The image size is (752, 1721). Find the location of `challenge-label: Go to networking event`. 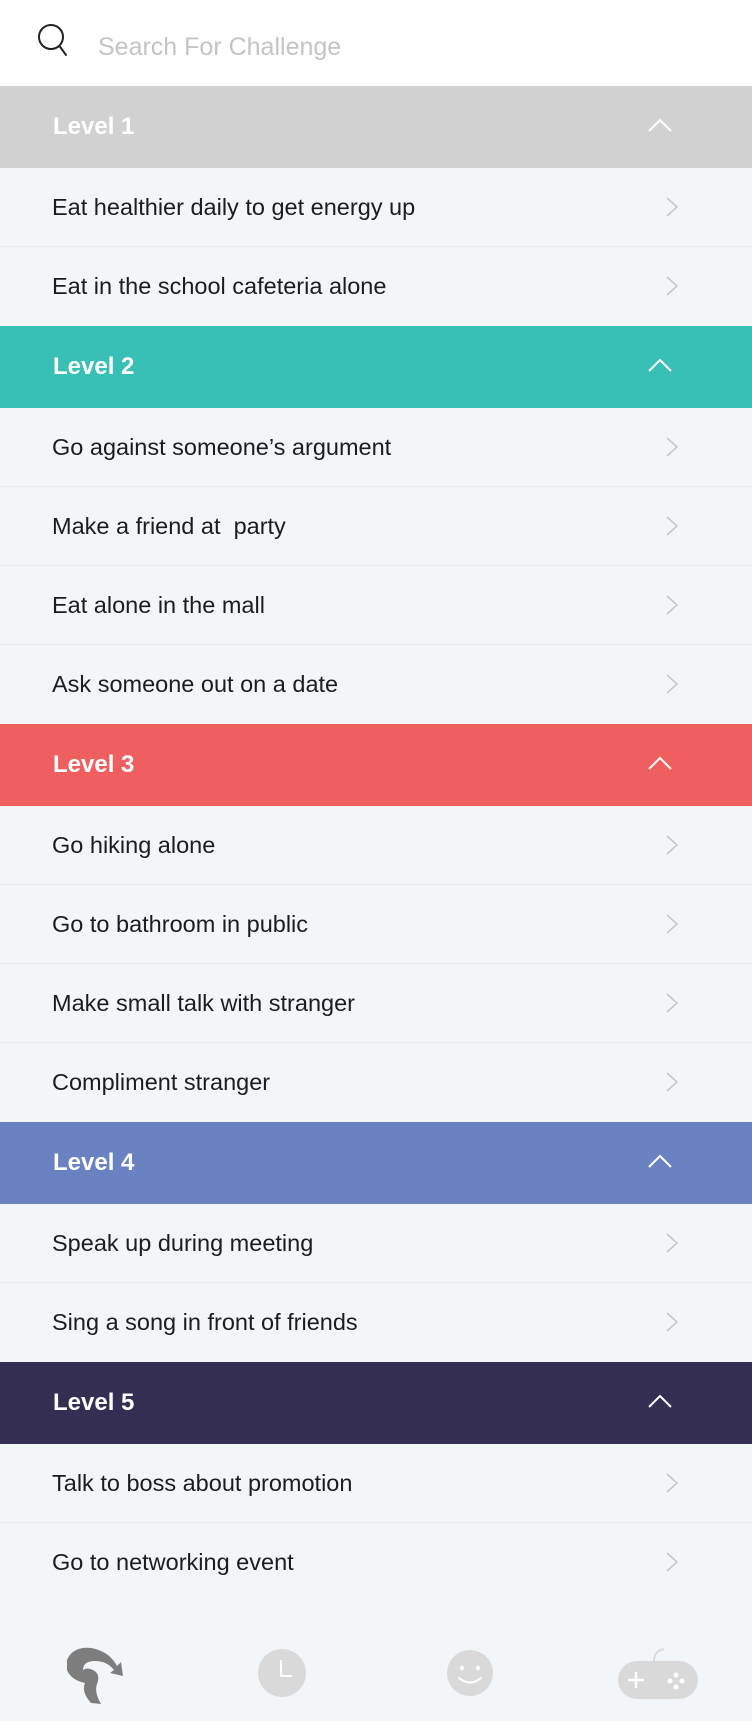

challenge-label: Go to networking event is located at coordinates (173, 1562).